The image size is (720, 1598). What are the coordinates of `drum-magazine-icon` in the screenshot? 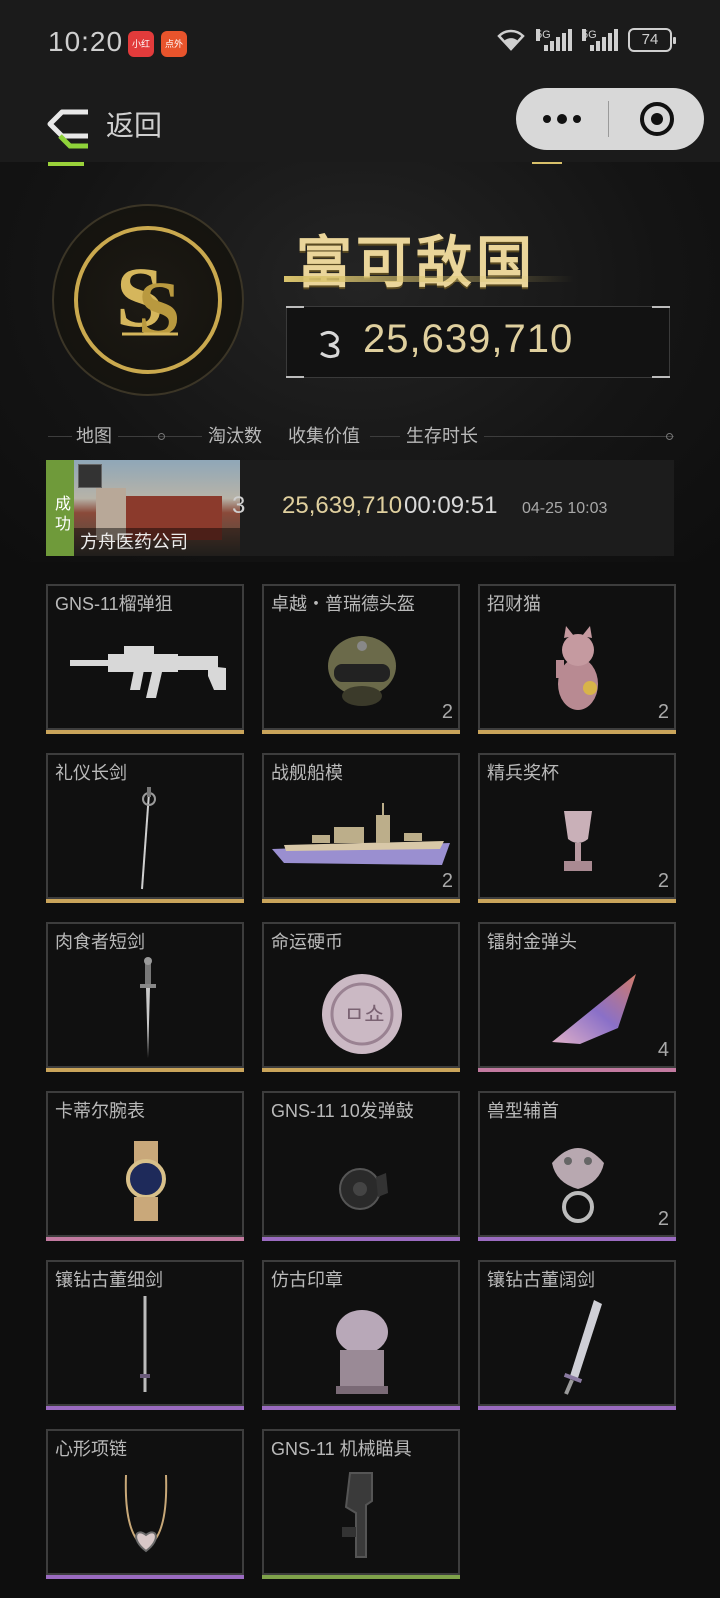 It's located at (361, 1178).